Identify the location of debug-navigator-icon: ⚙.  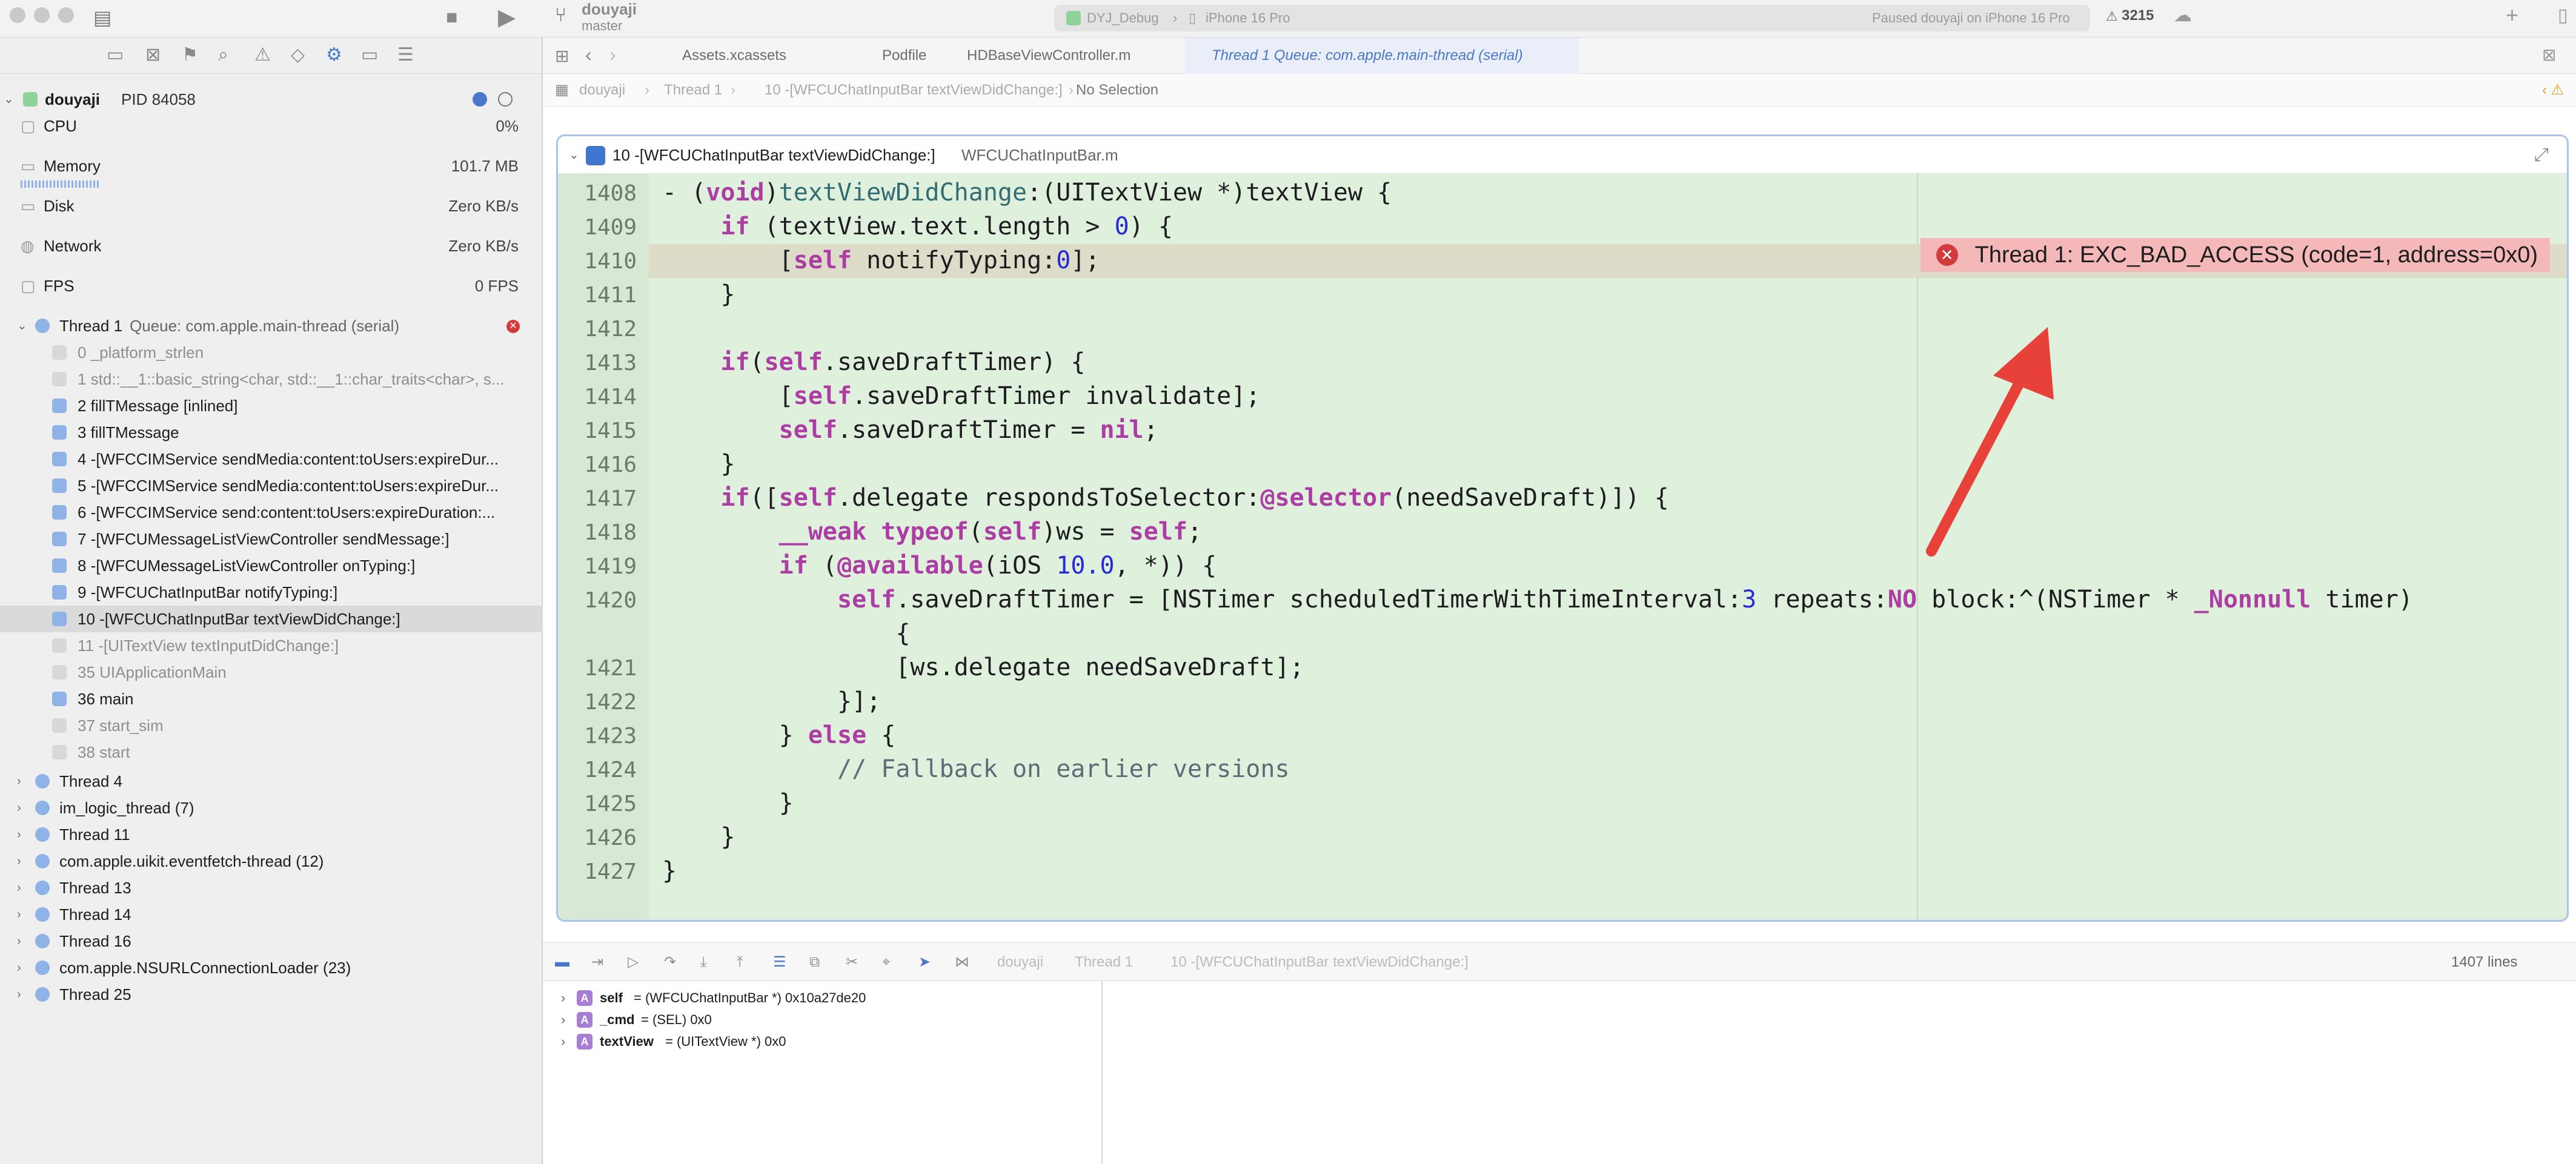
(334, 55).